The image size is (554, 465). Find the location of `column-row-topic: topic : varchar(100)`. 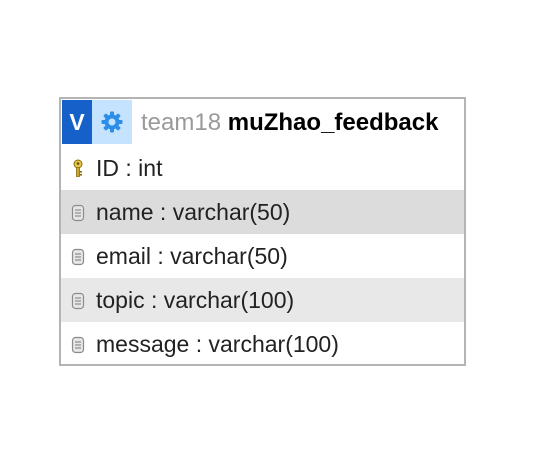

column-row-topic: topic : varchar(100) is located at coordinates (262, 300).